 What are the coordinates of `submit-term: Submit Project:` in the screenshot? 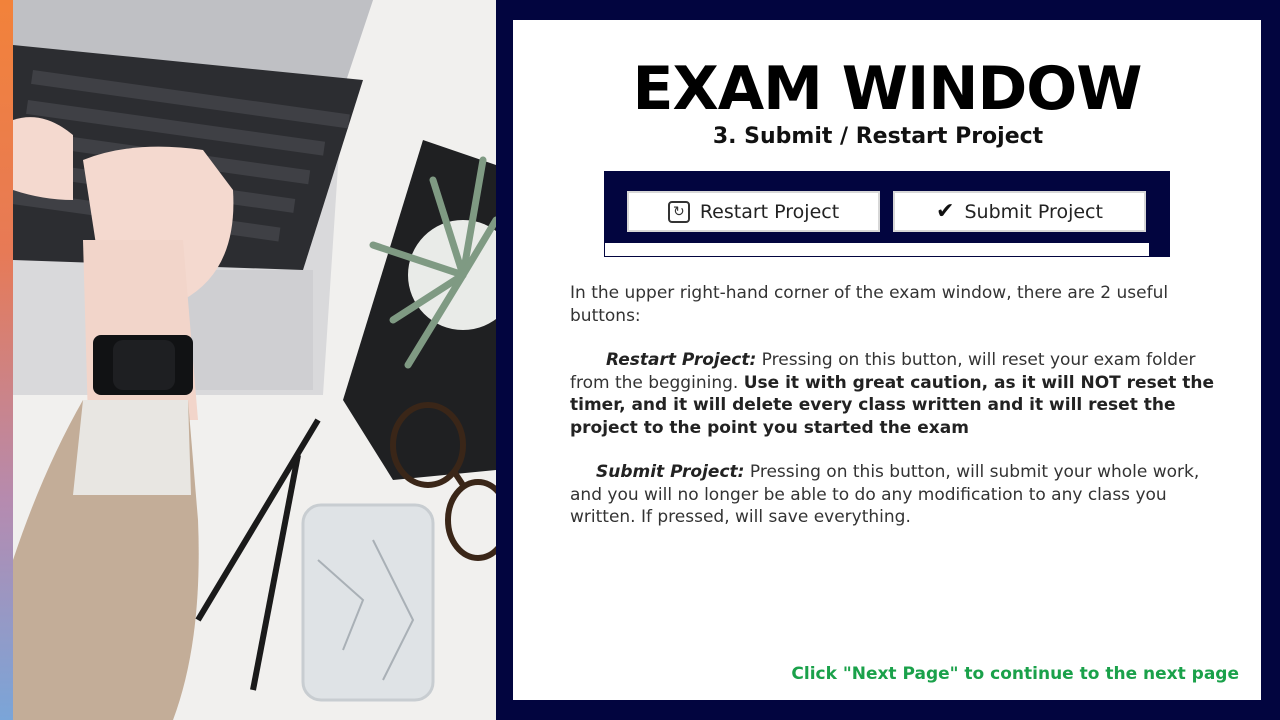 It's located at (670, 472).